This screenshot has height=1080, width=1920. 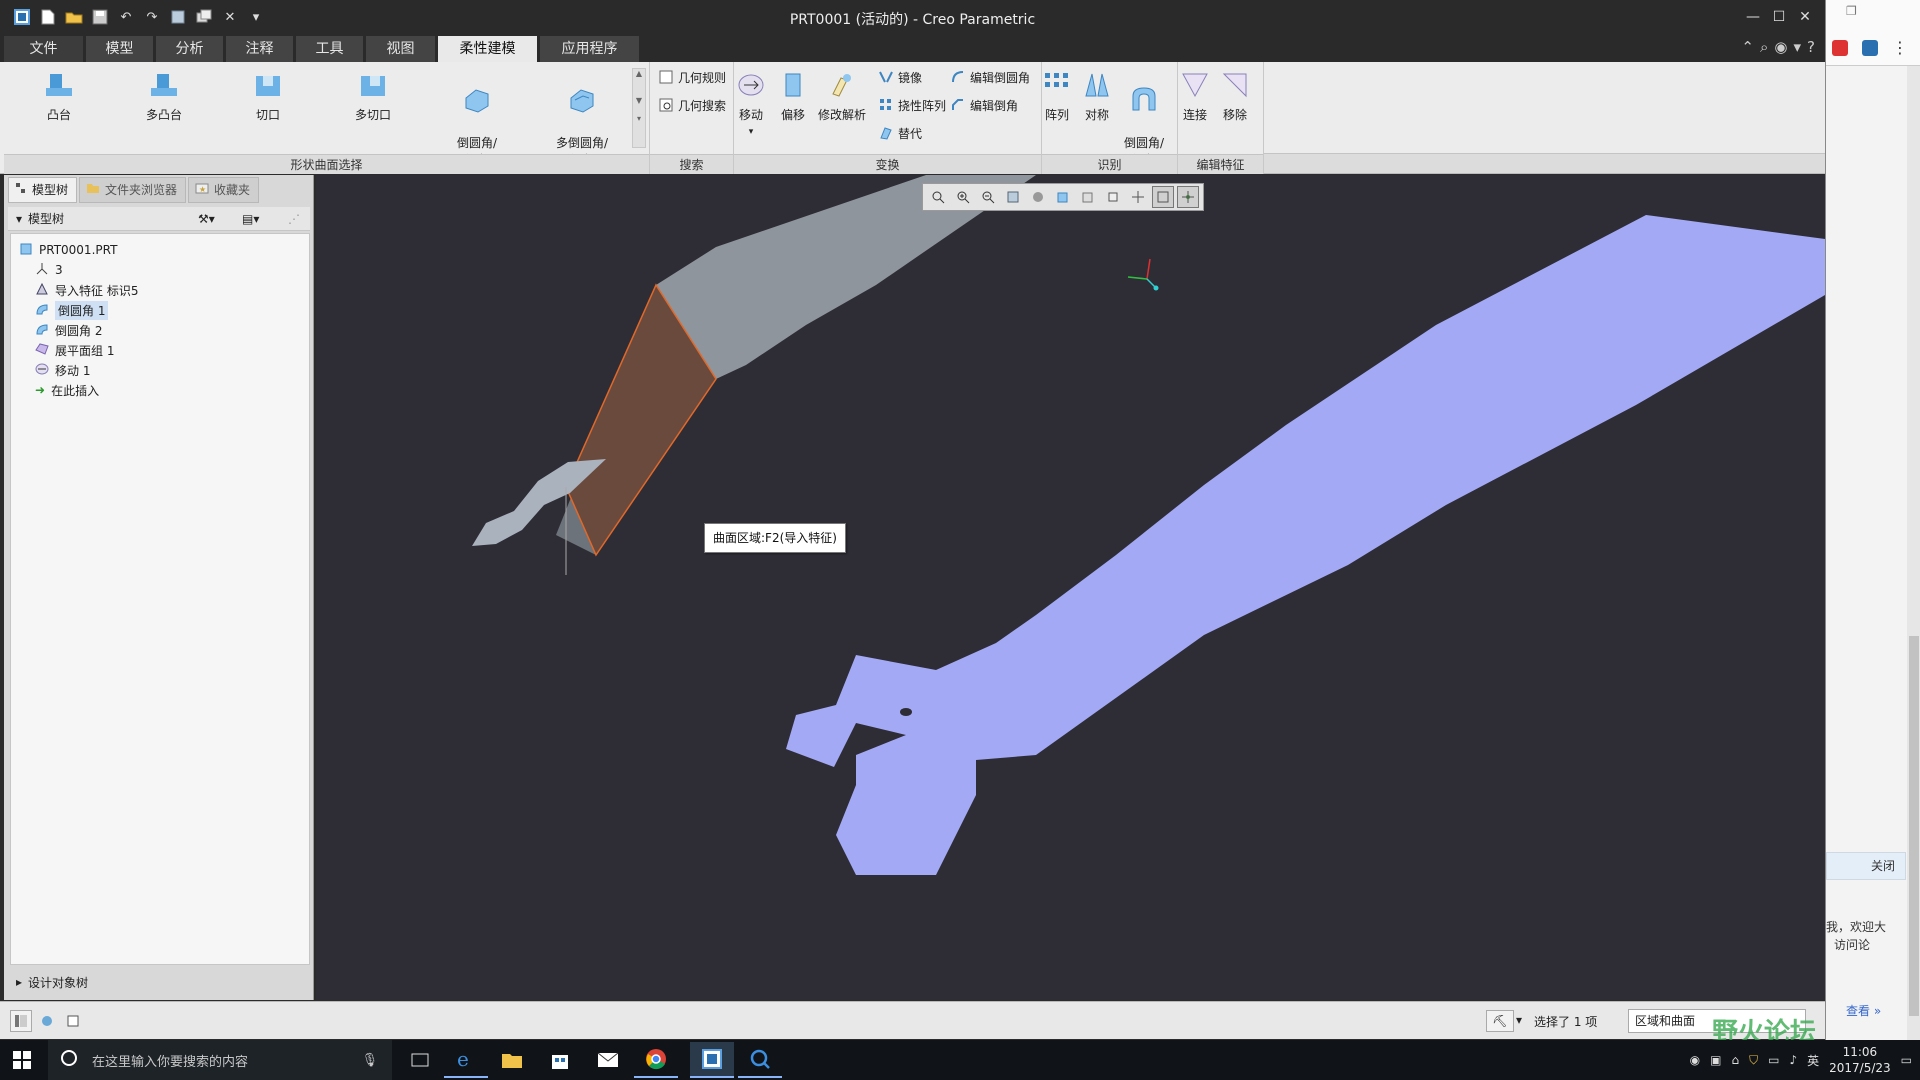 I want to click on gallery-scroll: ▲ ▼ ▾, so click(x=639, y=108).